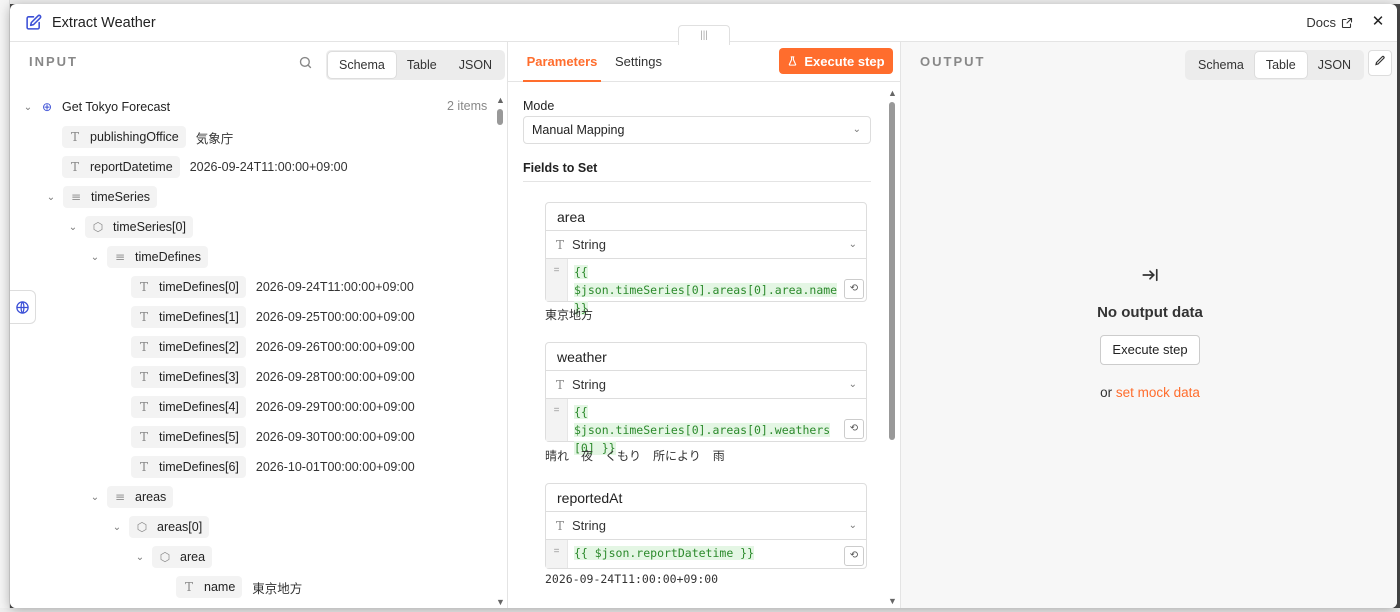 The height and width of the screenshot is (612, 1400). I want to click on tree-key-label: timeDefines, so click(168, 257).